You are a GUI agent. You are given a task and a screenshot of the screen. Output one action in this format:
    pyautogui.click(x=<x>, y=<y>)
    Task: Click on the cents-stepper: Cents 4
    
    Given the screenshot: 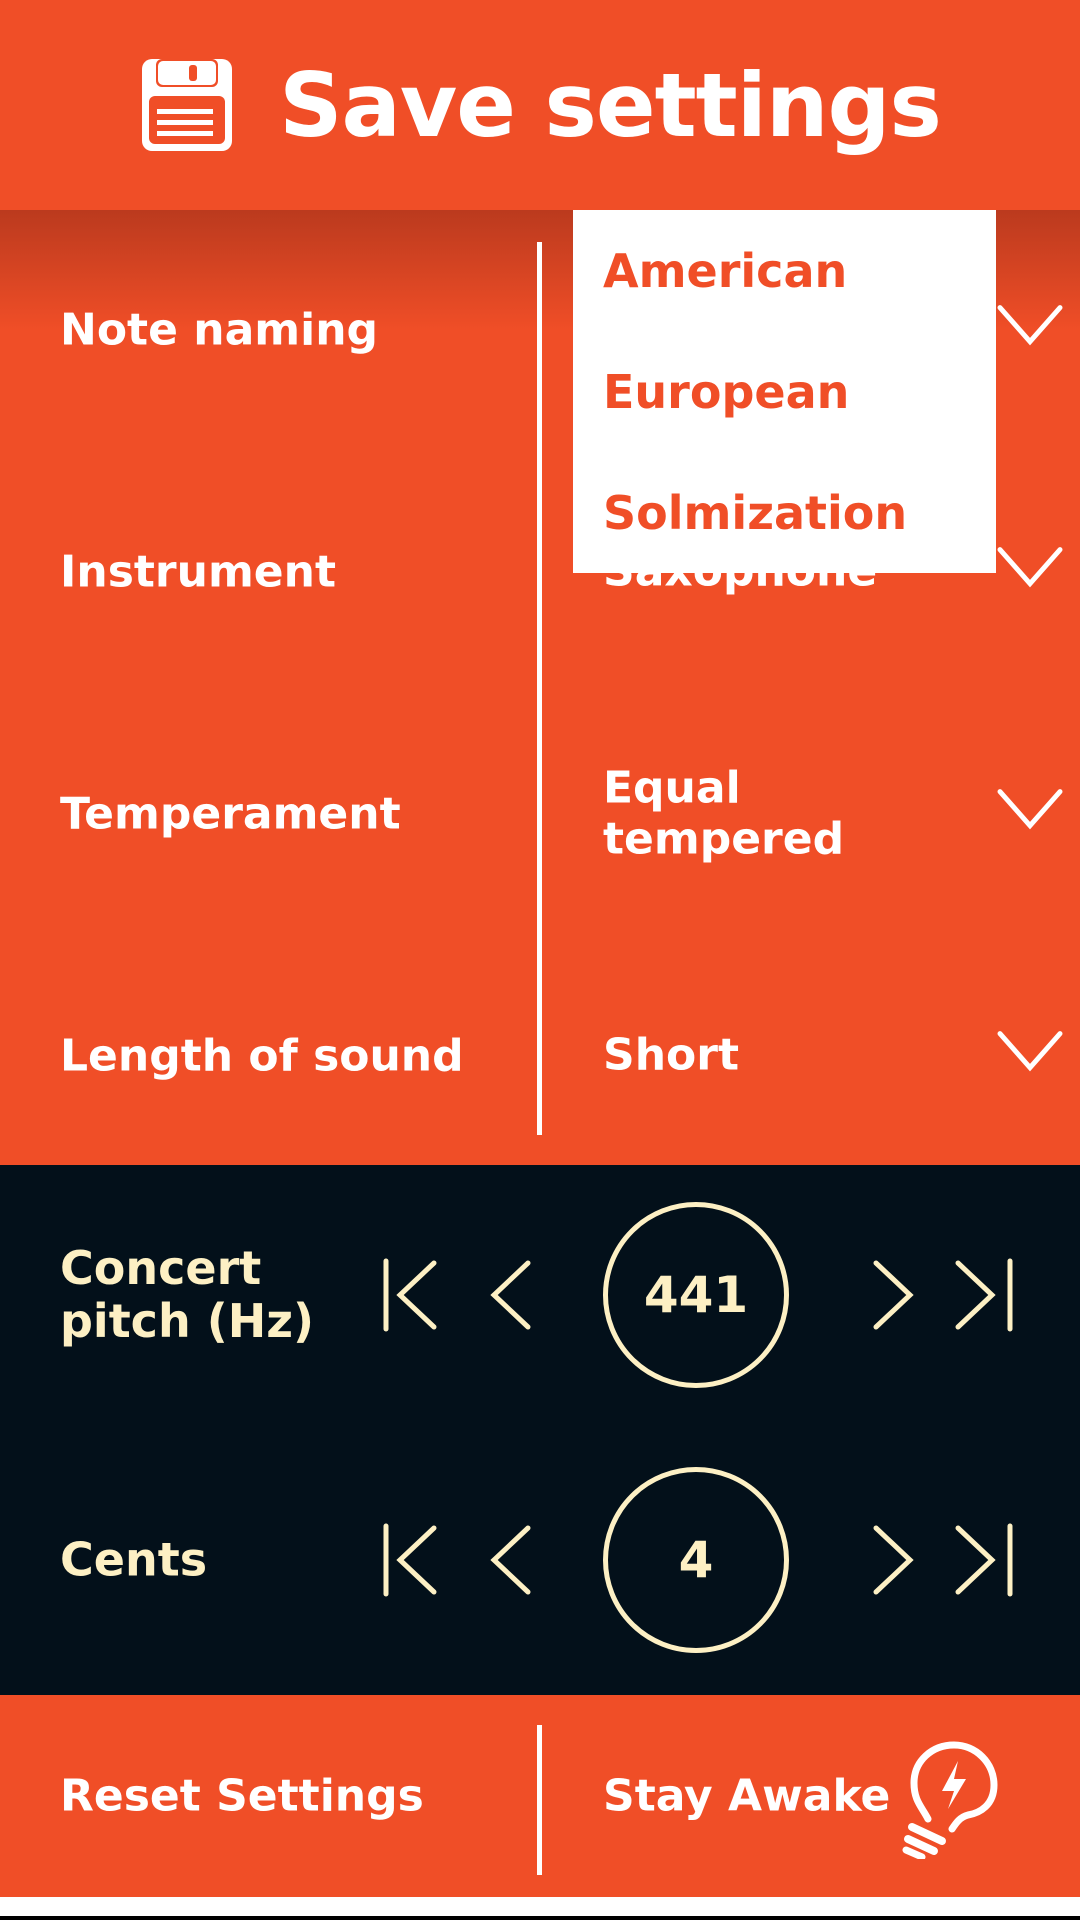 What is the action you would take?
    pyautogui.click(x=540, y=1560)
    